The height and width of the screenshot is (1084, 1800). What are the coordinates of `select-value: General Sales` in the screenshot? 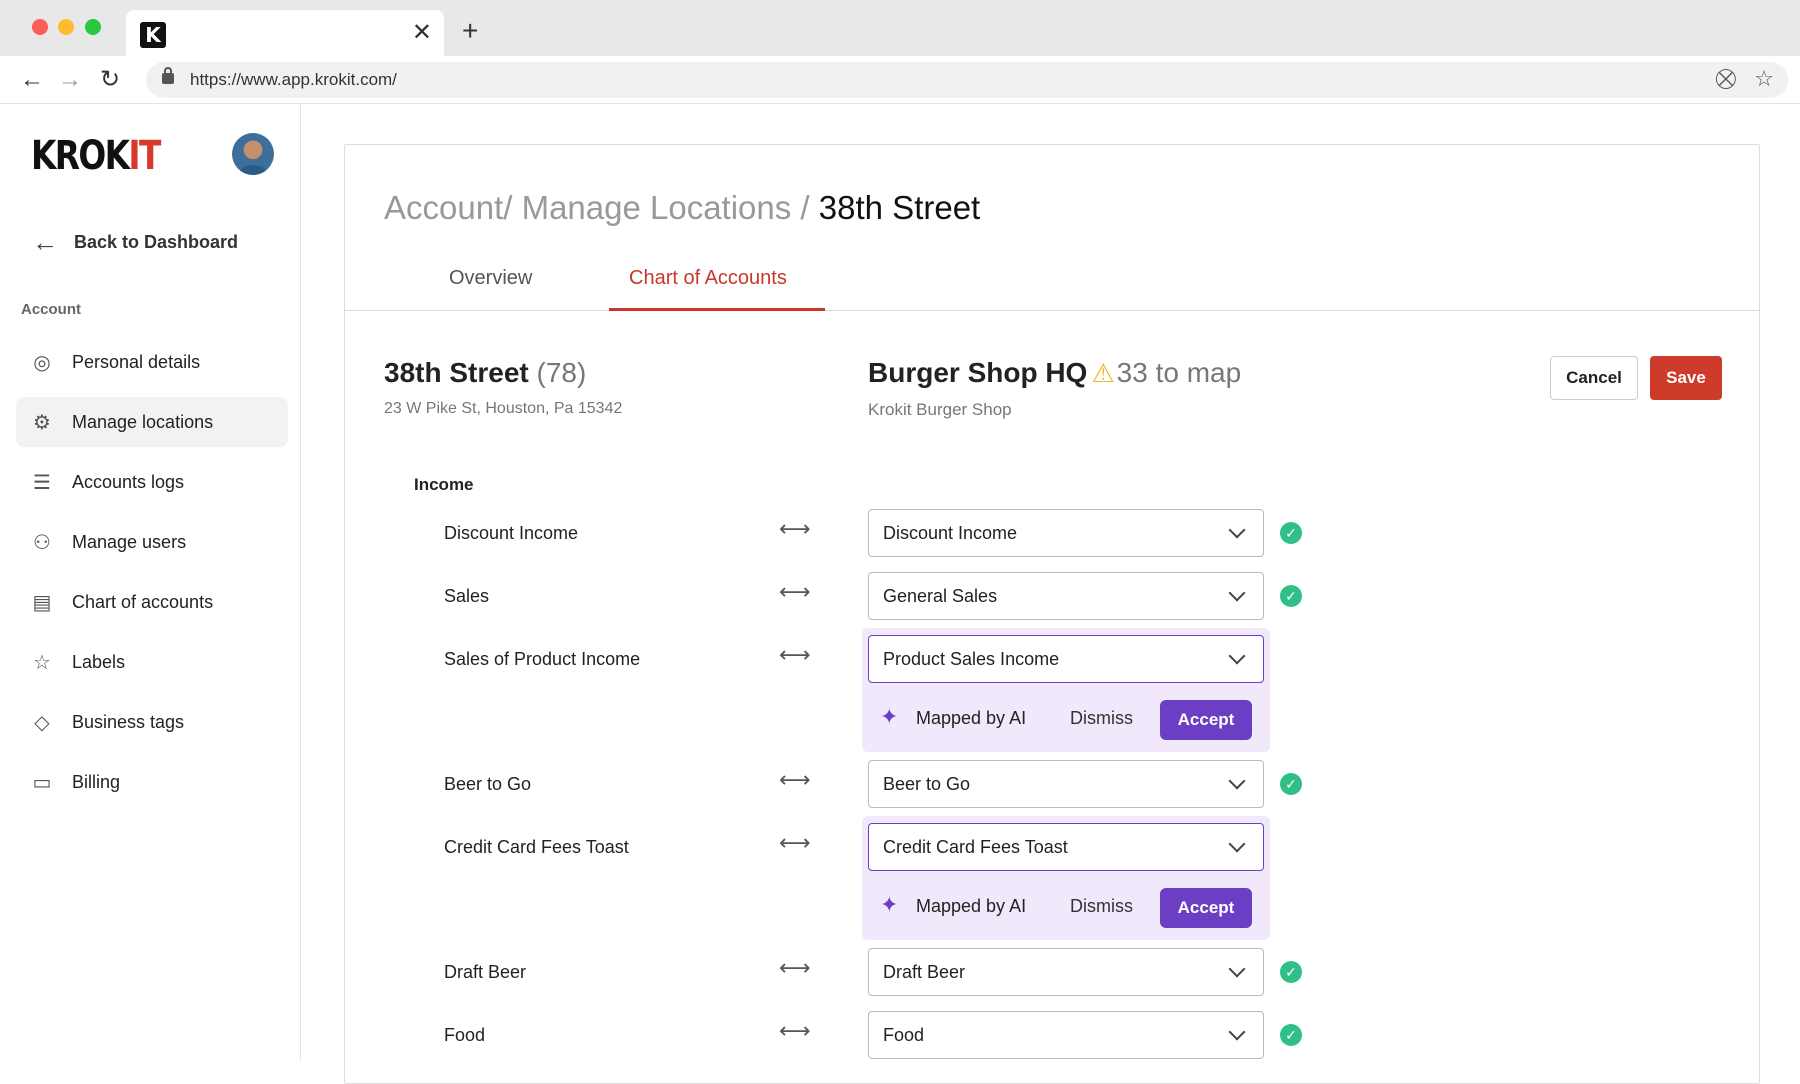 It's located at (940, 595).